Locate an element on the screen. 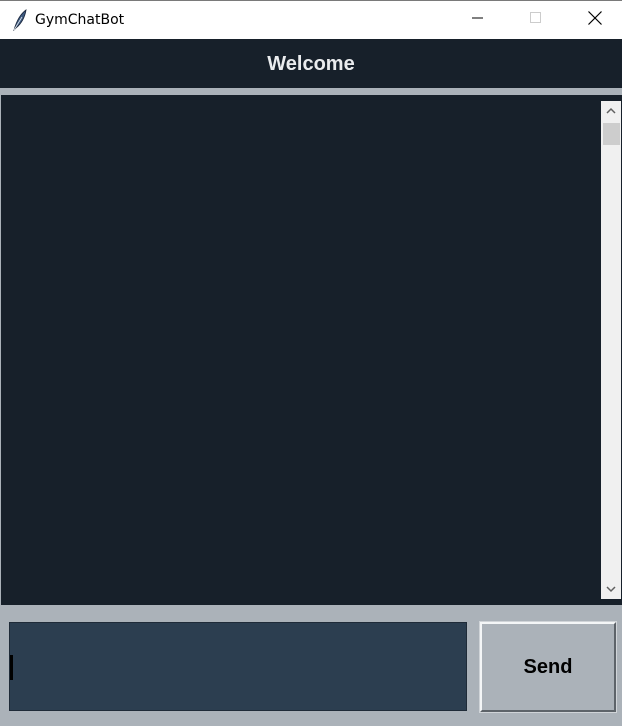 Image resolution: width=622 pixels, height=726 pixels. window-titlebar: GymChatBot is located at coordinates (311, 19).